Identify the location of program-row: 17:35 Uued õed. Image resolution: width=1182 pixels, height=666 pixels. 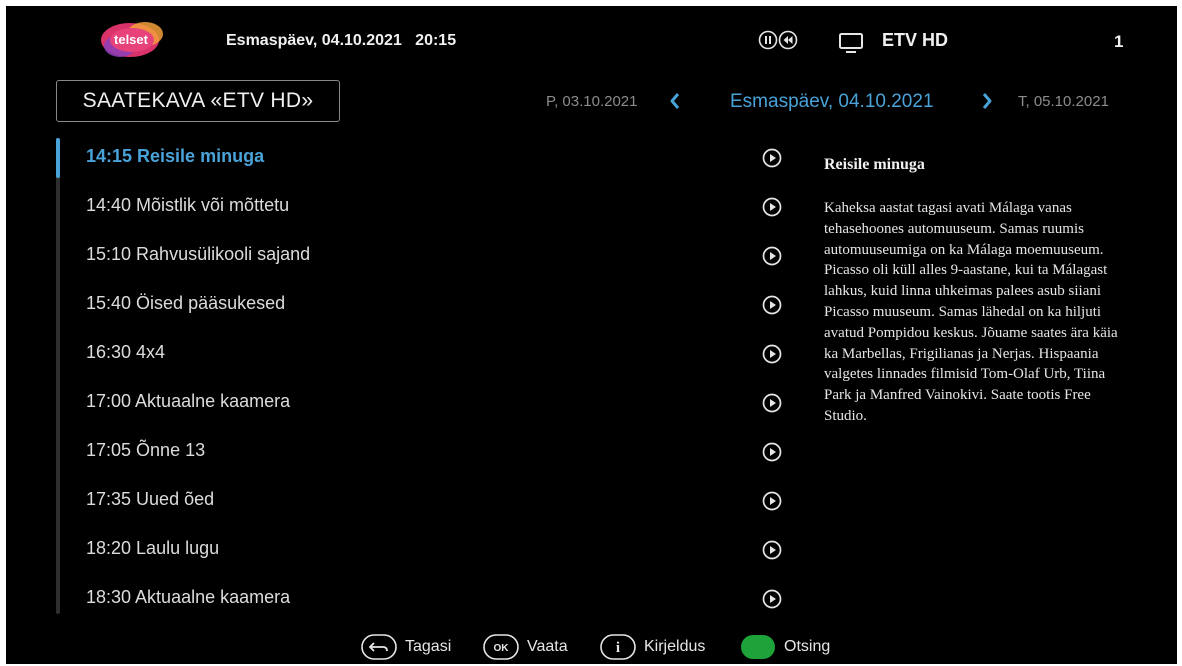
(436, 503).